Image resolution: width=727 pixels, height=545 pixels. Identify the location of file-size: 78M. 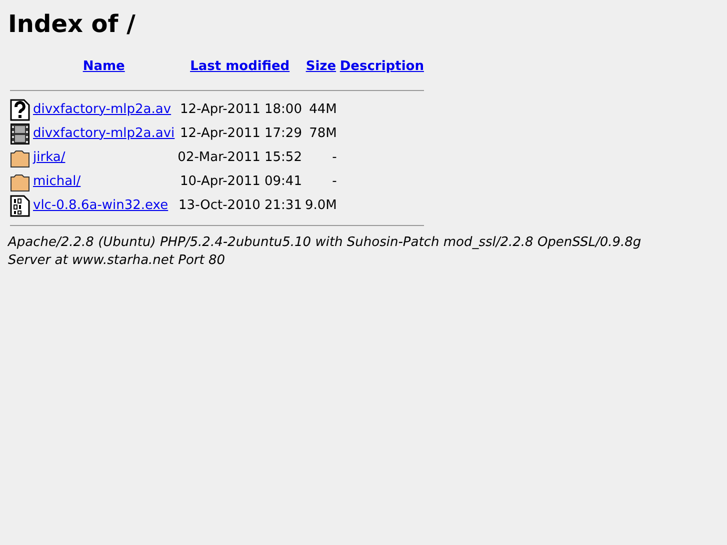
(323, 133).